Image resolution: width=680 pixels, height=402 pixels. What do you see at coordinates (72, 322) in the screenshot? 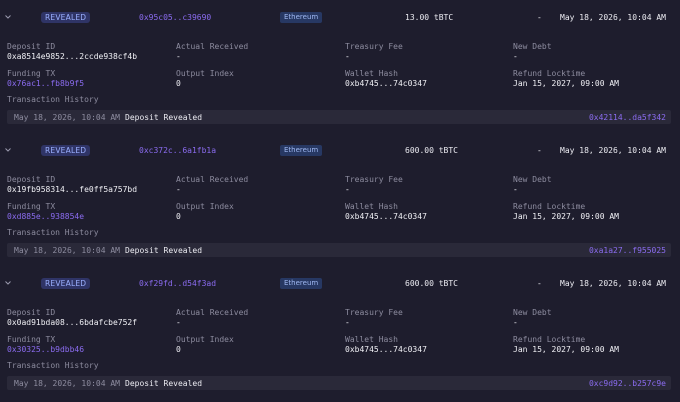
I see `deposit-id-value: 0x0ad91bda08...6bdafcbe752f` at bounding box center [72, 322].